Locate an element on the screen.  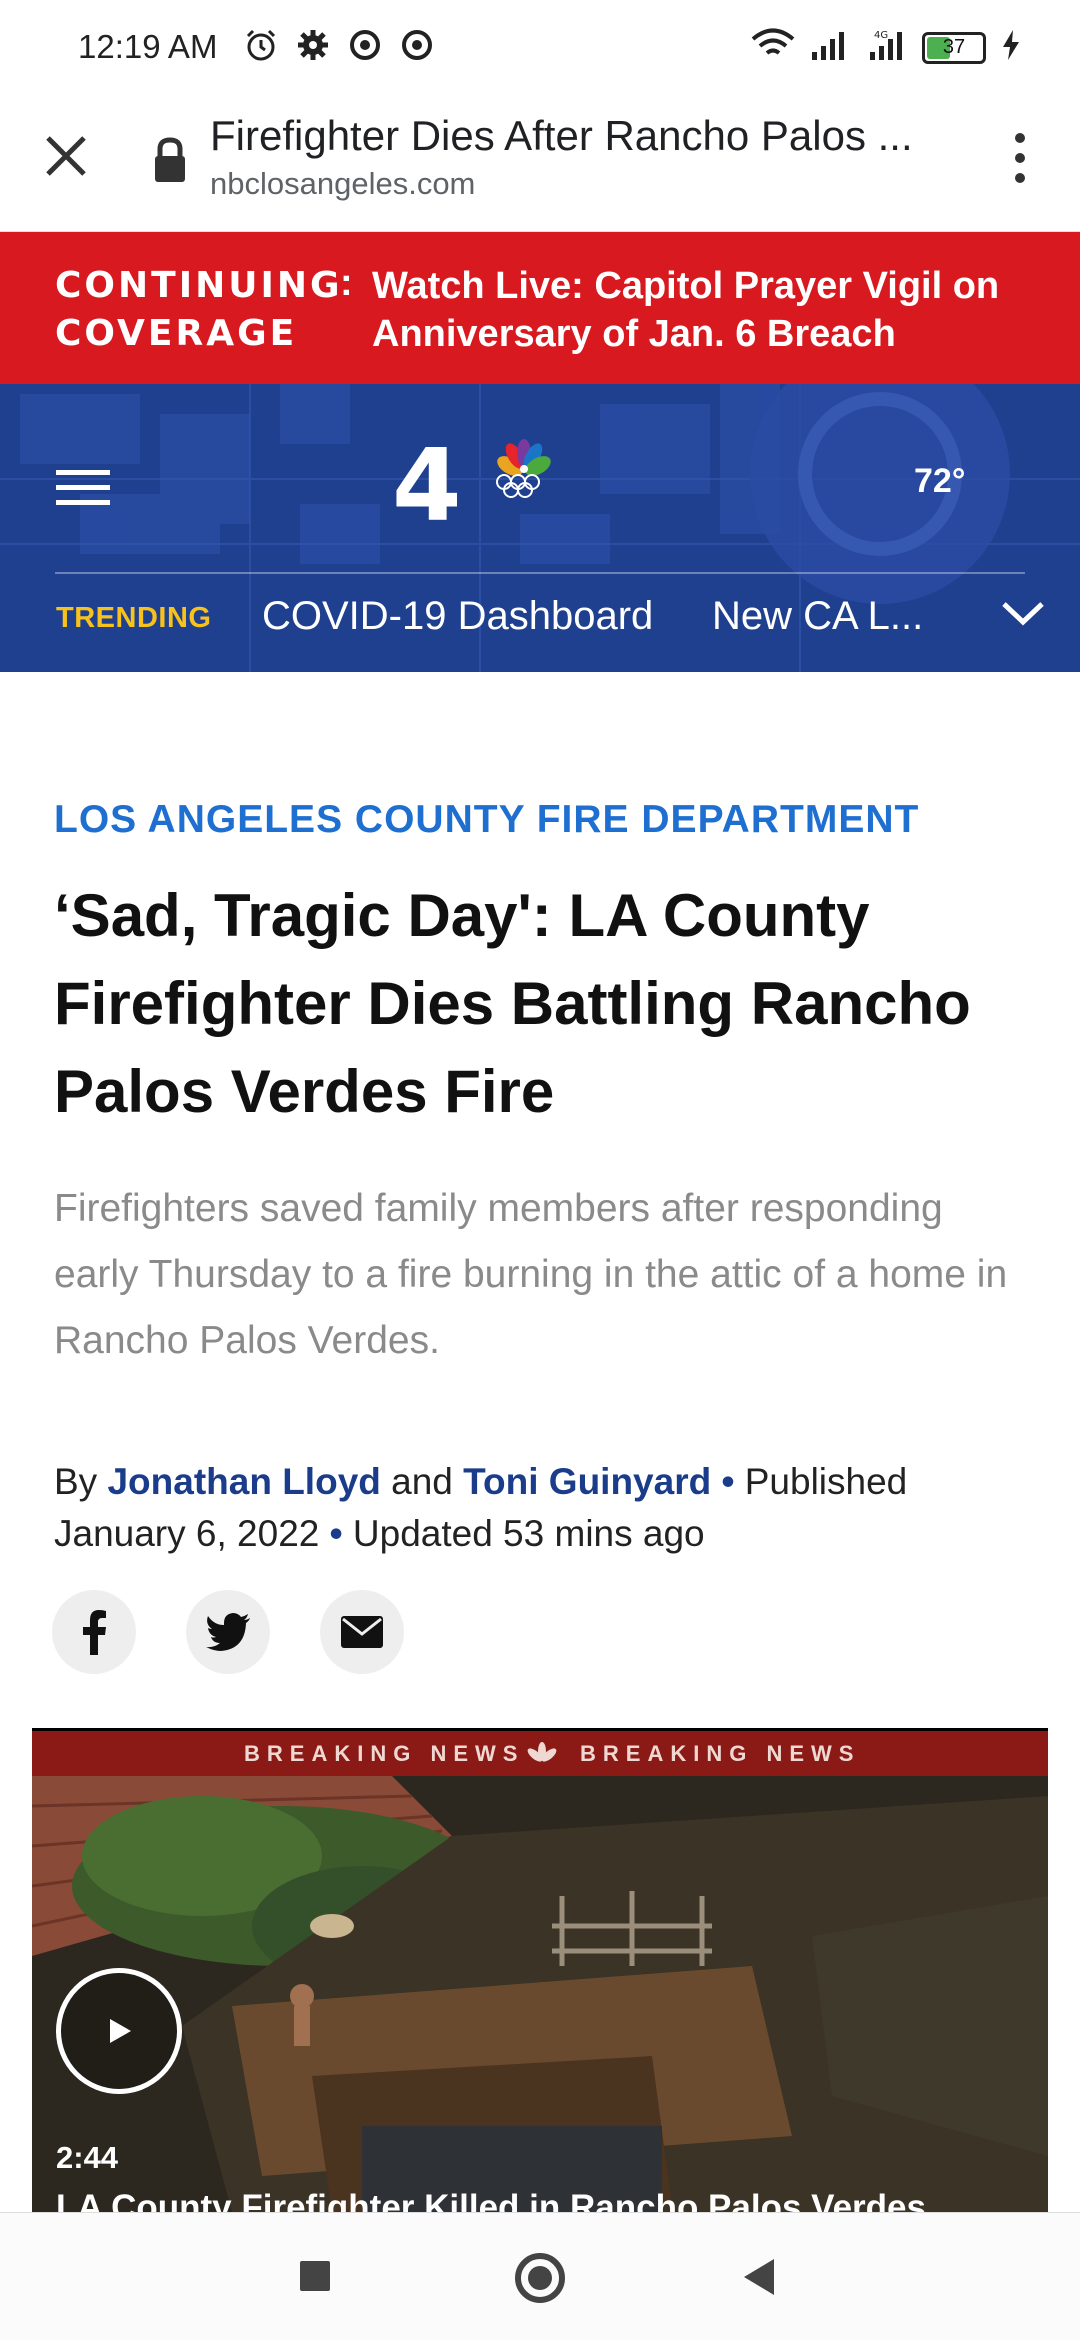
svg-text: 4G is located at coordinates (881, 35).